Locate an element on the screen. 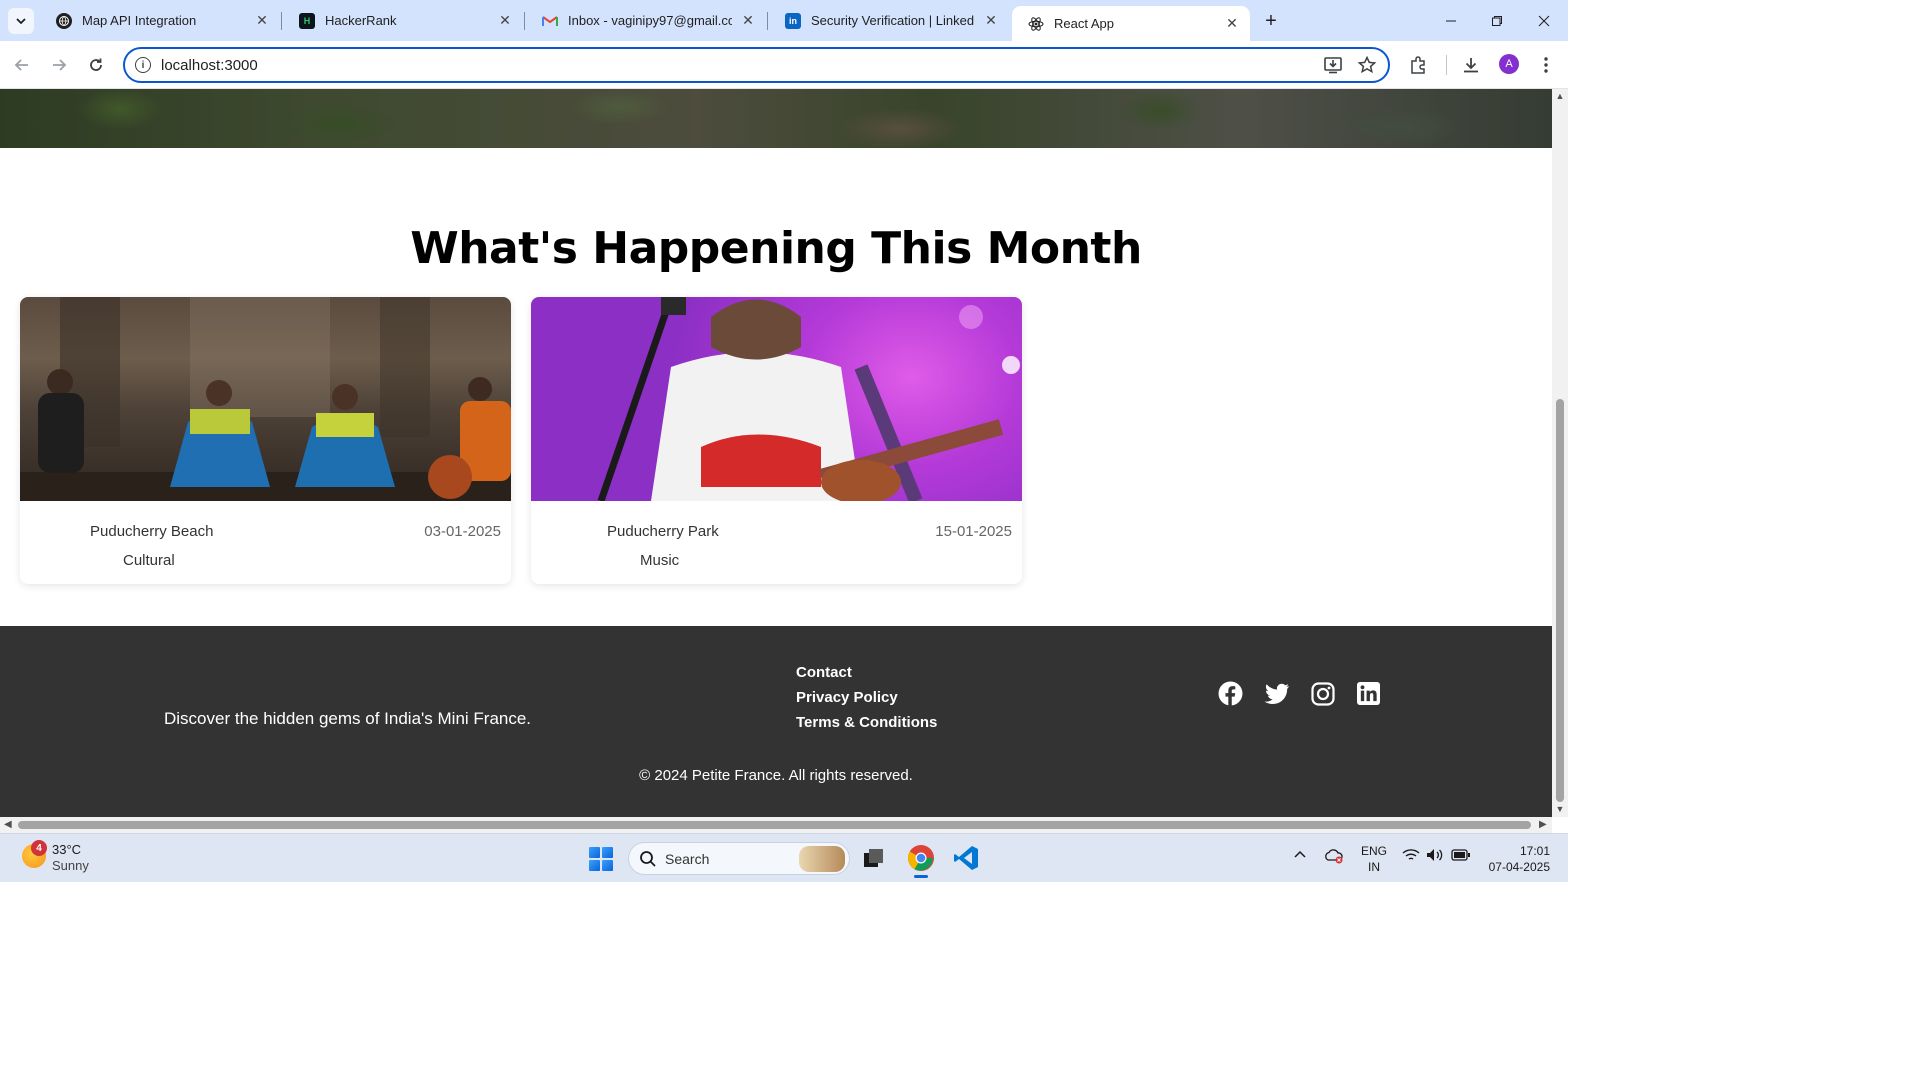 This screenshot has height=1080, width=1920. close-icon is located at coordinates (1544, 20).